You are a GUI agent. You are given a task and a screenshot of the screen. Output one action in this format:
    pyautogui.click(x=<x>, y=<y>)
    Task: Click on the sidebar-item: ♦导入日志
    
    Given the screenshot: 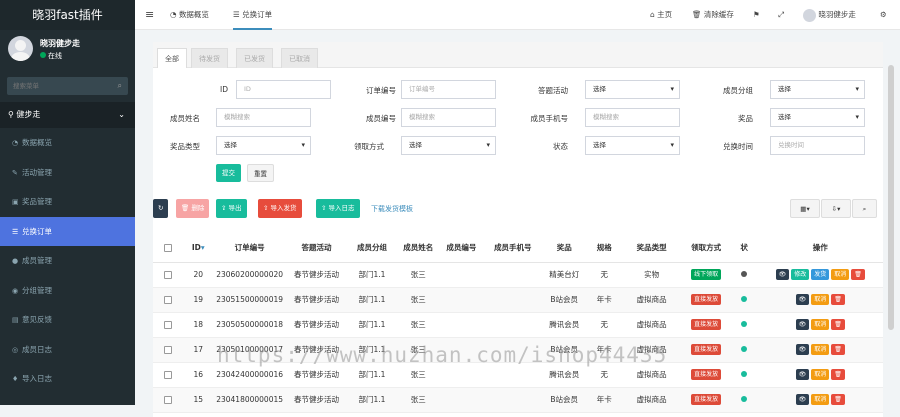 What is the action you would take?
    pyautogui.click(x=67, y=379)
    